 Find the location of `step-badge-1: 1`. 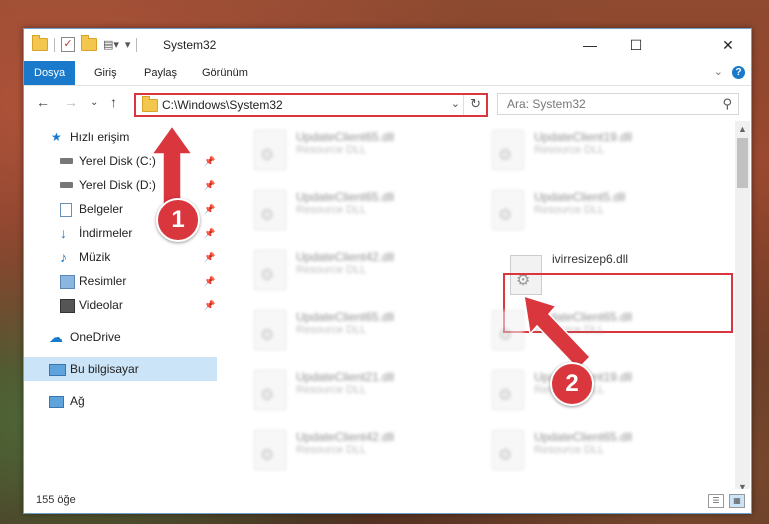

step-badge-1: 1 is located at coordinates (178, 220).